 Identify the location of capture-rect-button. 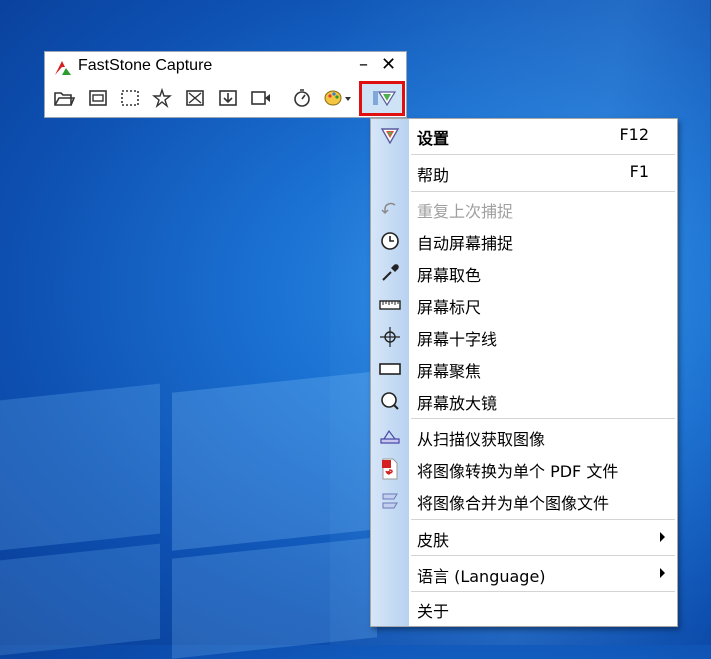
(130, 98).